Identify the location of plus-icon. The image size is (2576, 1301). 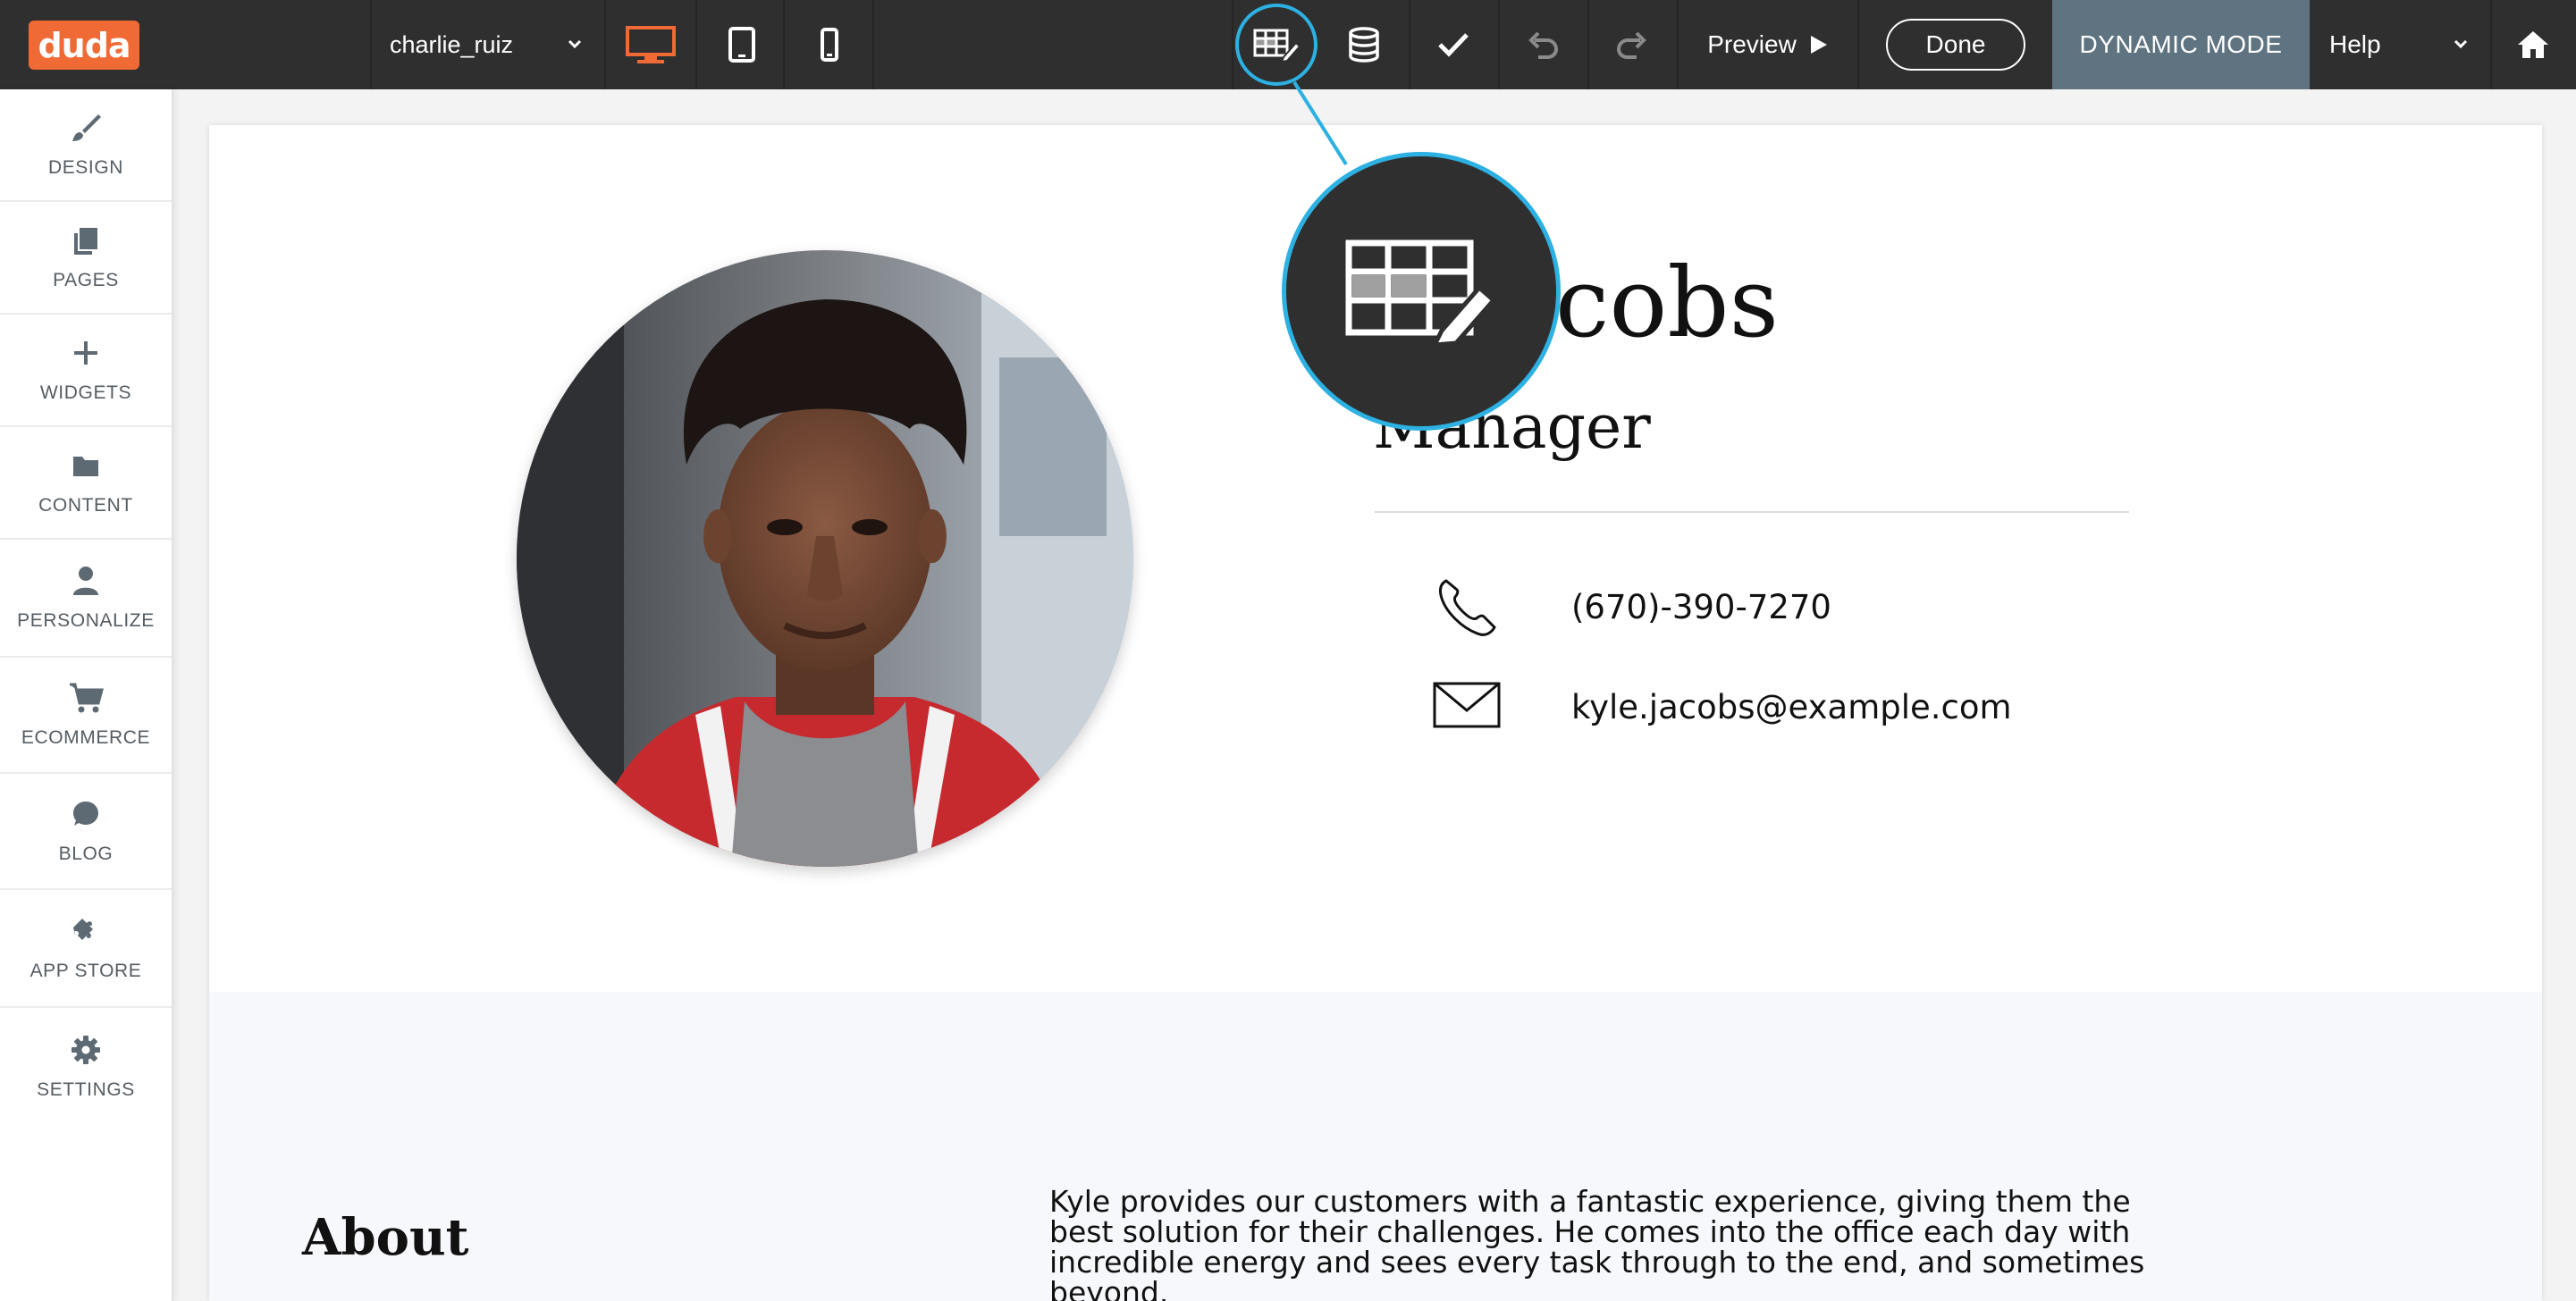
(86, 353).